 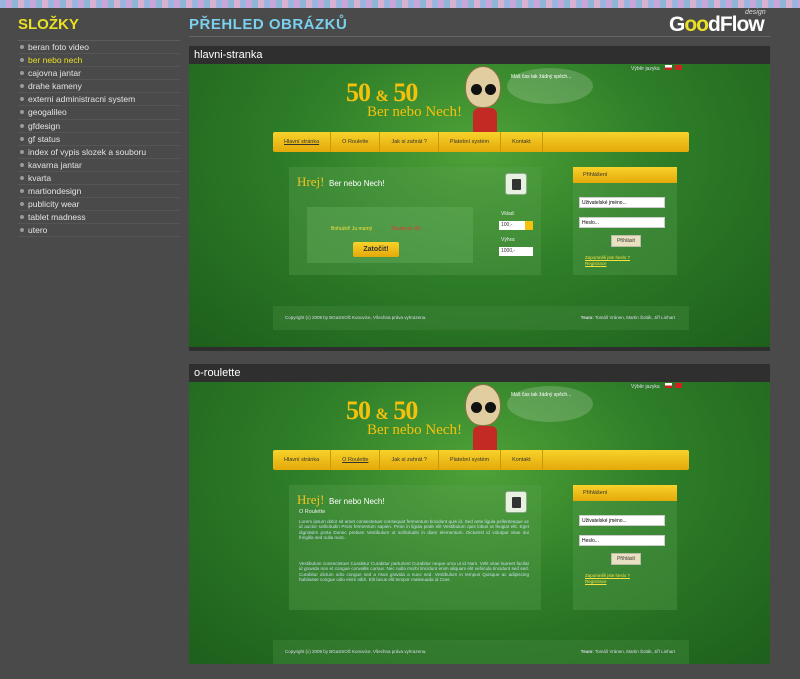 What do you see at coordinates (99, 87) in the screenshot?
I see `folder-item: drahe kameny` at bounding box center [99, 87].